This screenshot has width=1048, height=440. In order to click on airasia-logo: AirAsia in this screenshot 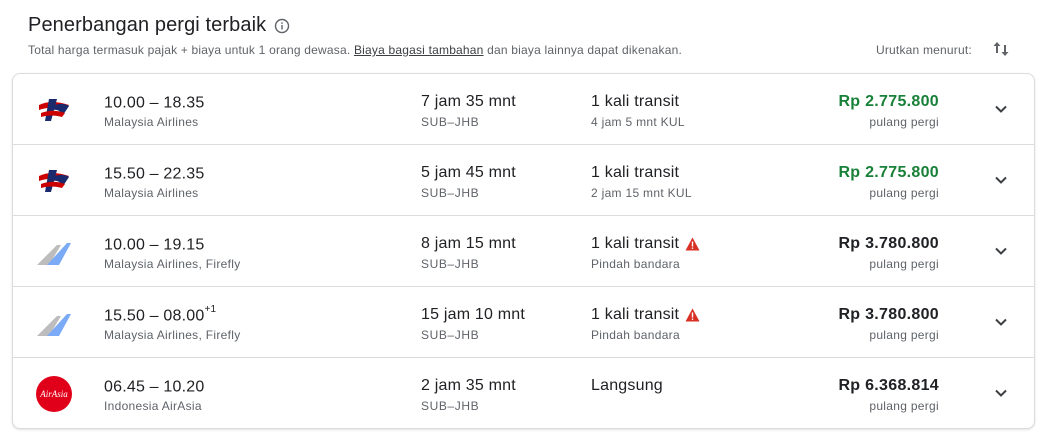, I will do `click(54, 394)`.